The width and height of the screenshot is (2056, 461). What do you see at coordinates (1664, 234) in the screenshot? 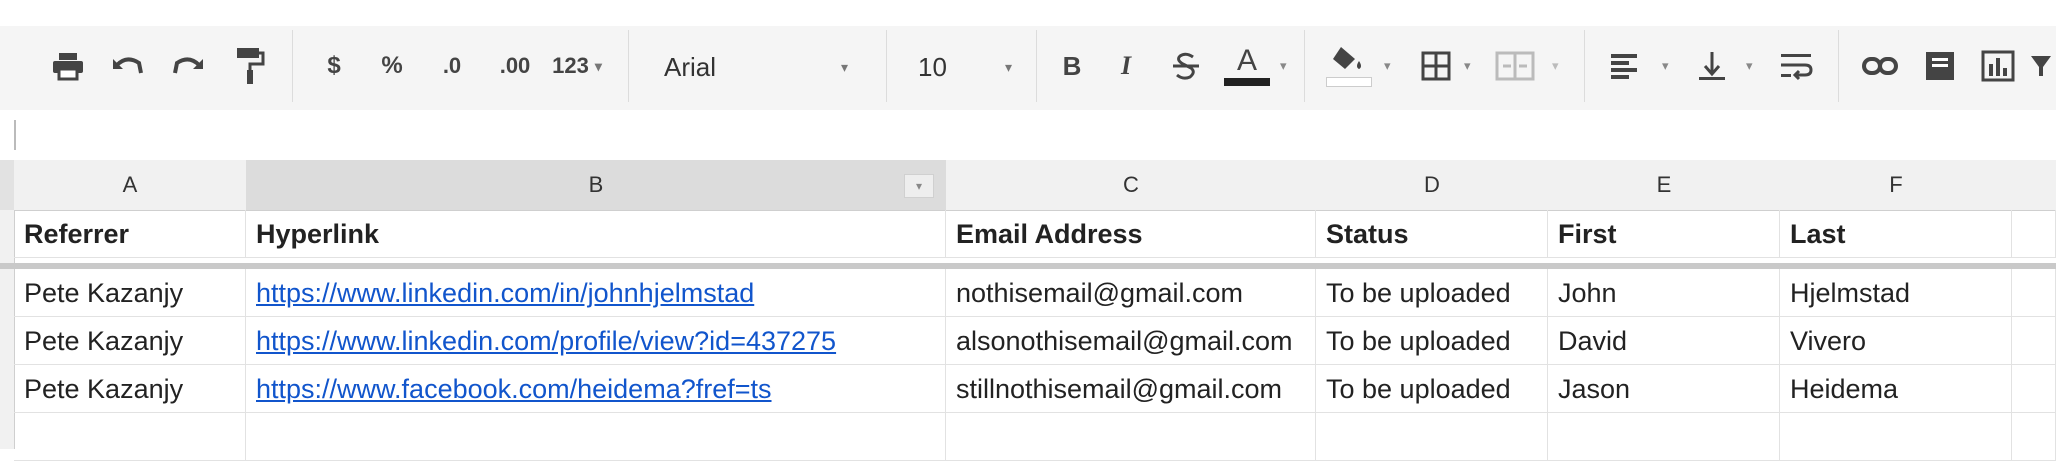
I see `header-cell-first: First` at bounding box center [1664, 234].